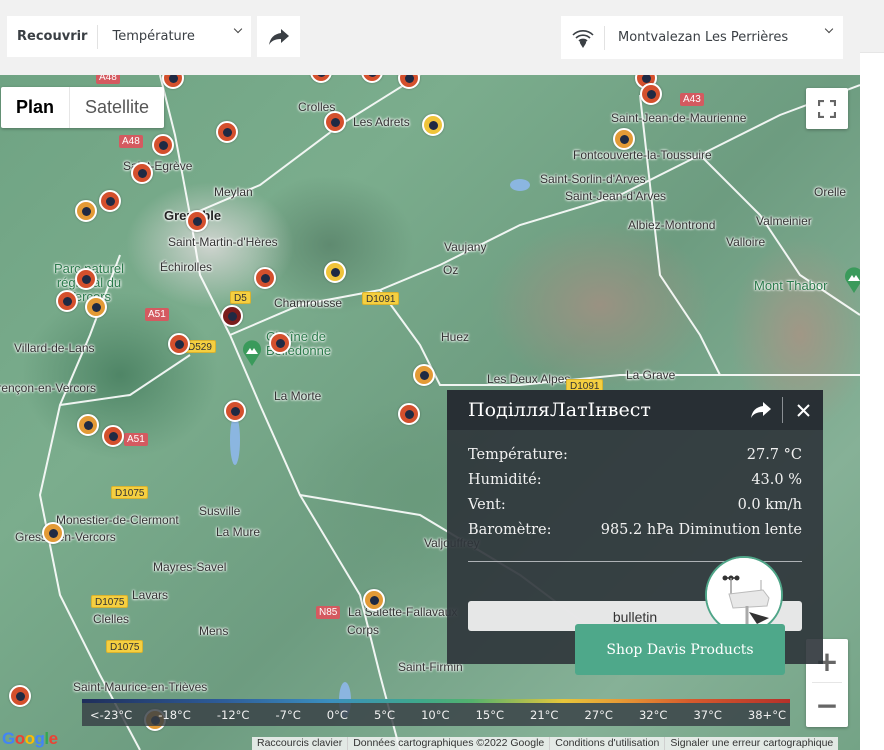 The width and height of the screenshot is (884, 750). I want to click on place-label: Saint-Maurice-en-Trièves, so click(140, 687).